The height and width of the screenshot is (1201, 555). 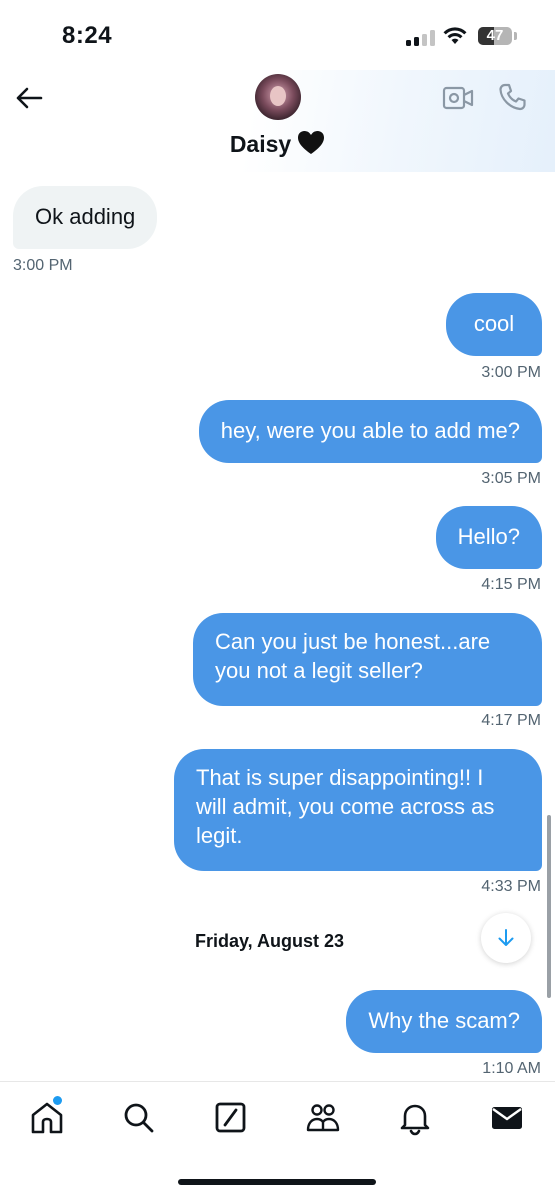 I want to click on message-bubble-outgoing: Why the scam?, so click(x=444, y=1021).